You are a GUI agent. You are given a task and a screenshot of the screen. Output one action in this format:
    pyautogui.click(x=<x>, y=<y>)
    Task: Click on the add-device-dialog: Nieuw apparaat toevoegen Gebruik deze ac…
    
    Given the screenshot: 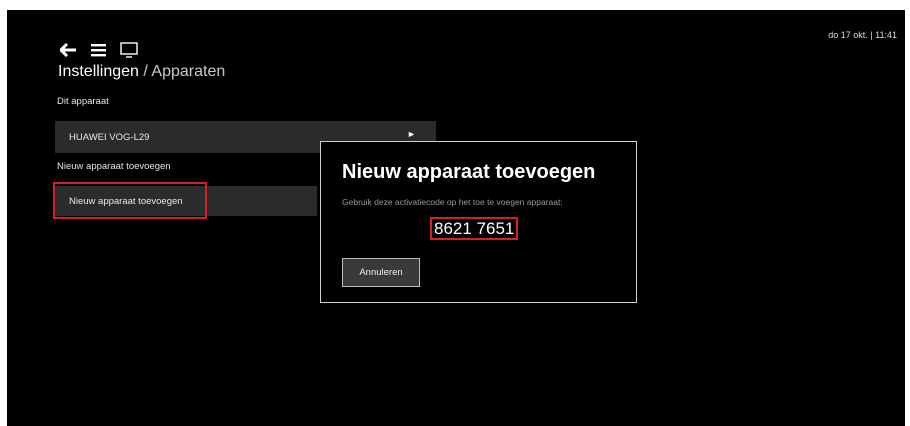 What is the action you would take?
    pyautogui.click(x=478, y=222)
    